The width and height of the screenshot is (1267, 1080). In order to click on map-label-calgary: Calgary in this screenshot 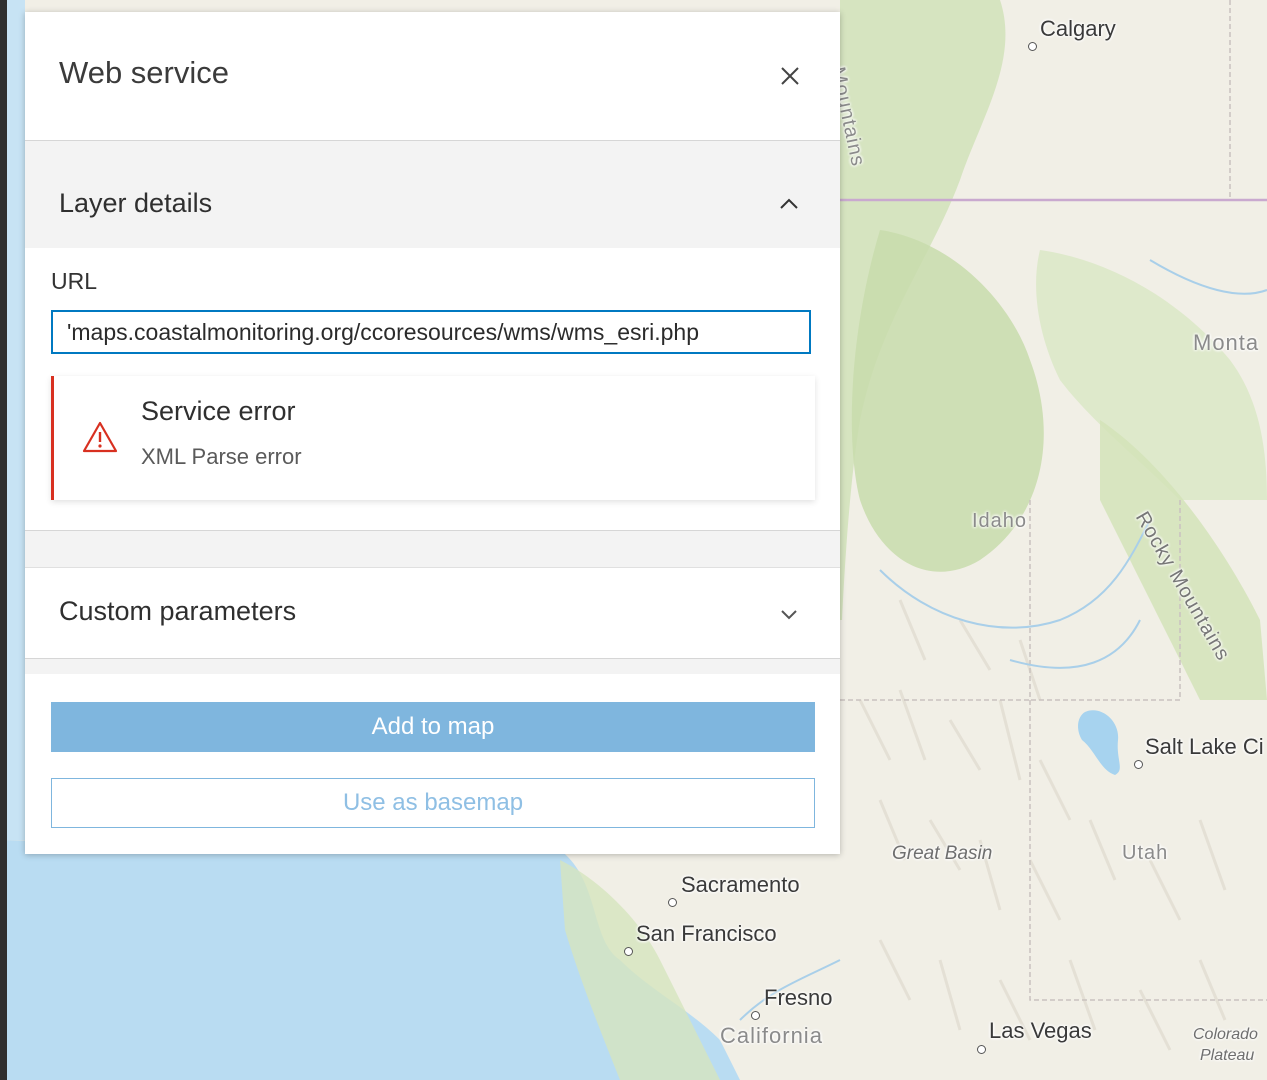, I will do `click(1078, 28)`.